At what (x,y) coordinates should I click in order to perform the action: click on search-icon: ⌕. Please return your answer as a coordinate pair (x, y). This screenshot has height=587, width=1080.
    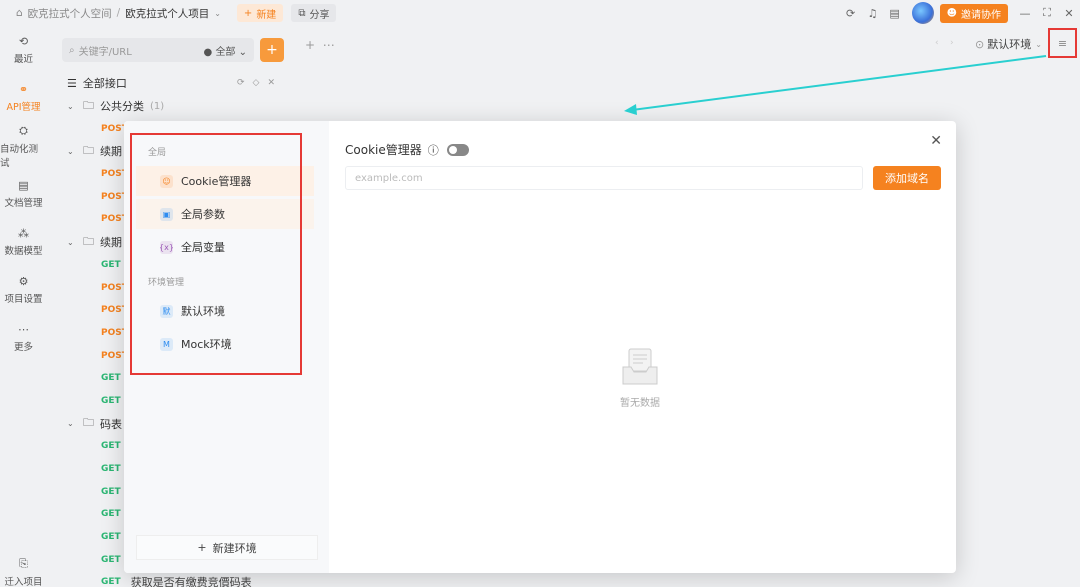
    Looking at the image, I should click on (72, 50).